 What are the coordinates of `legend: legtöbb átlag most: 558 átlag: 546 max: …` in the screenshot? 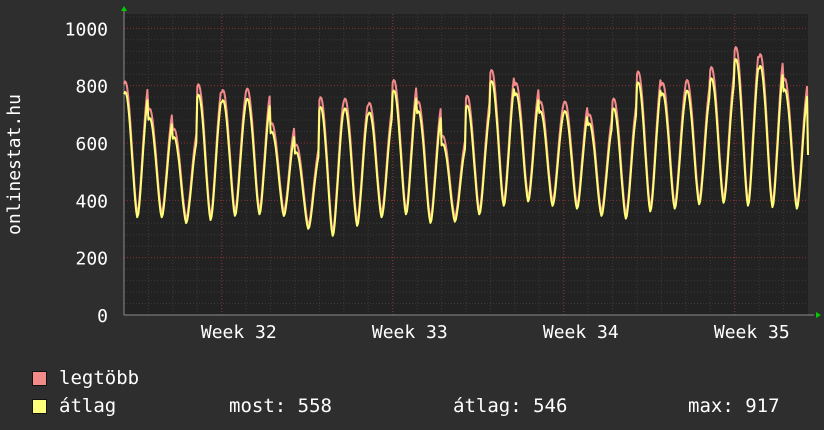 It's located at (406, 392).